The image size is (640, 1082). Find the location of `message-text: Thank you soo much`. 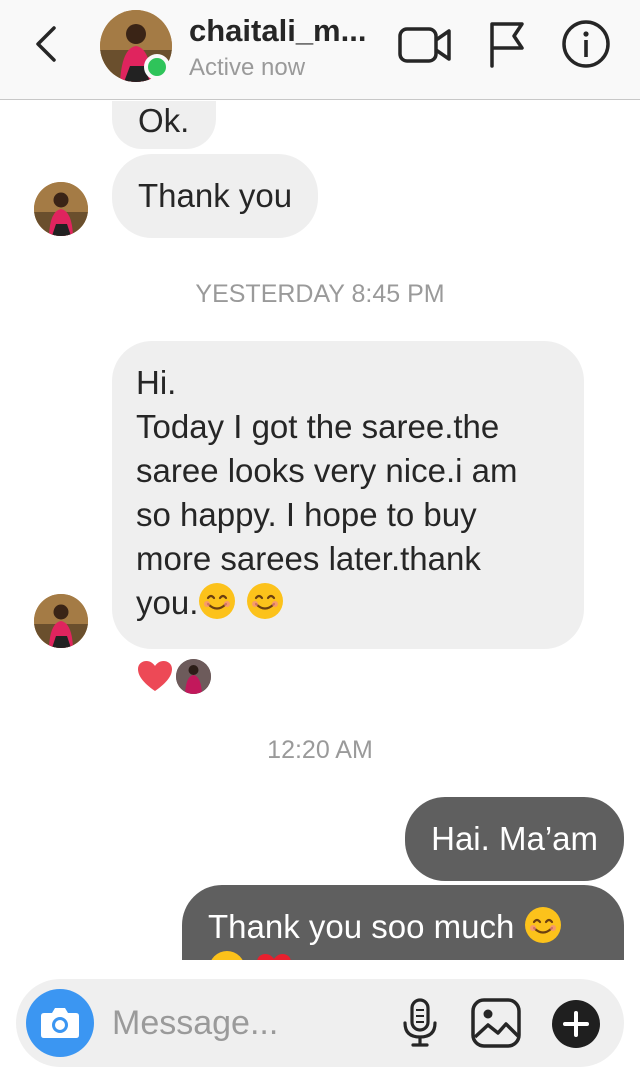

message-text: Thank you soo much is located at coordinates (361, 926).